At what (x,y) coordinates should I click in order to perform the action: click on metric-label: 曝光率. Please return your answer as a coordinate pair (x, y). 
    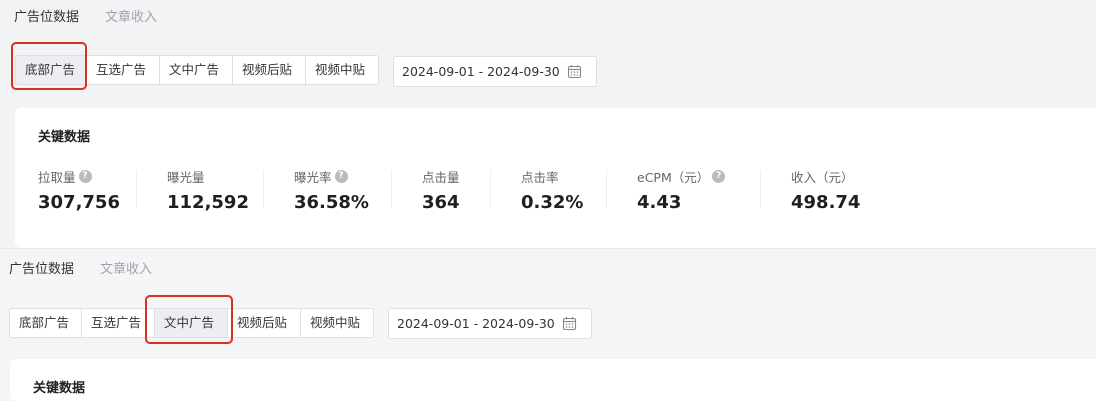
    Looking at the image, I should click on (313, 177).